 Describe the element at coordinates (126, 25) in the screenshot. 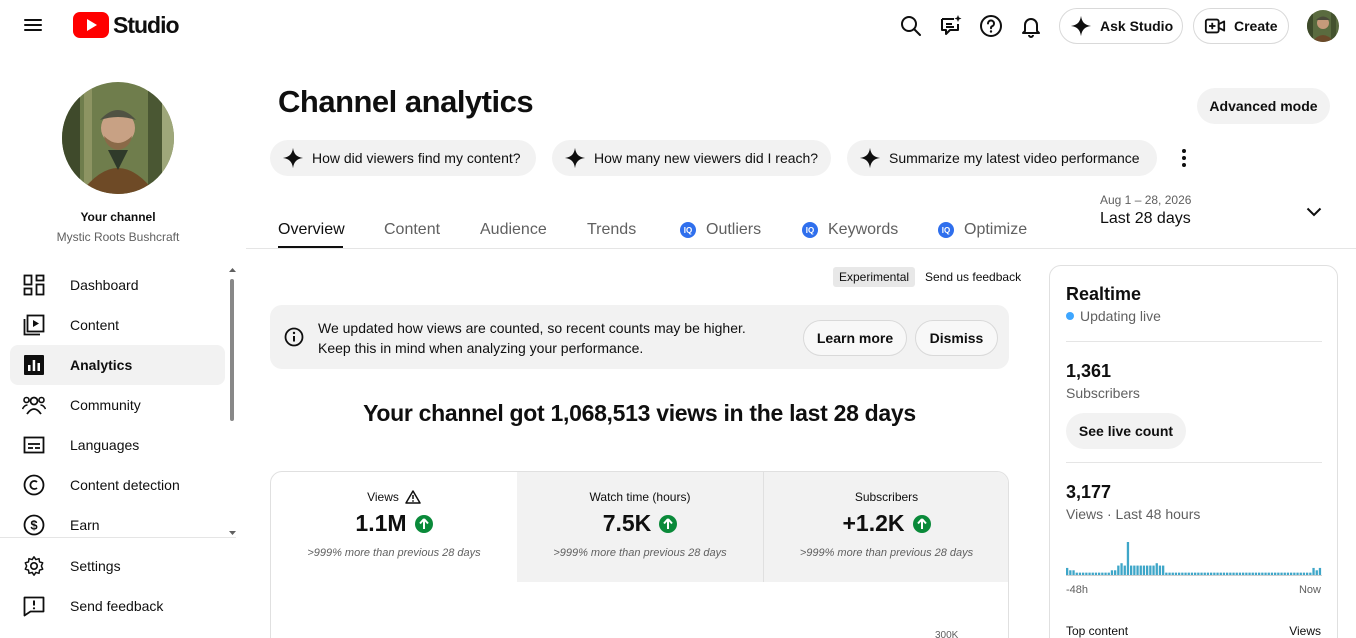

I see `studio-logo: Studio` at that location.